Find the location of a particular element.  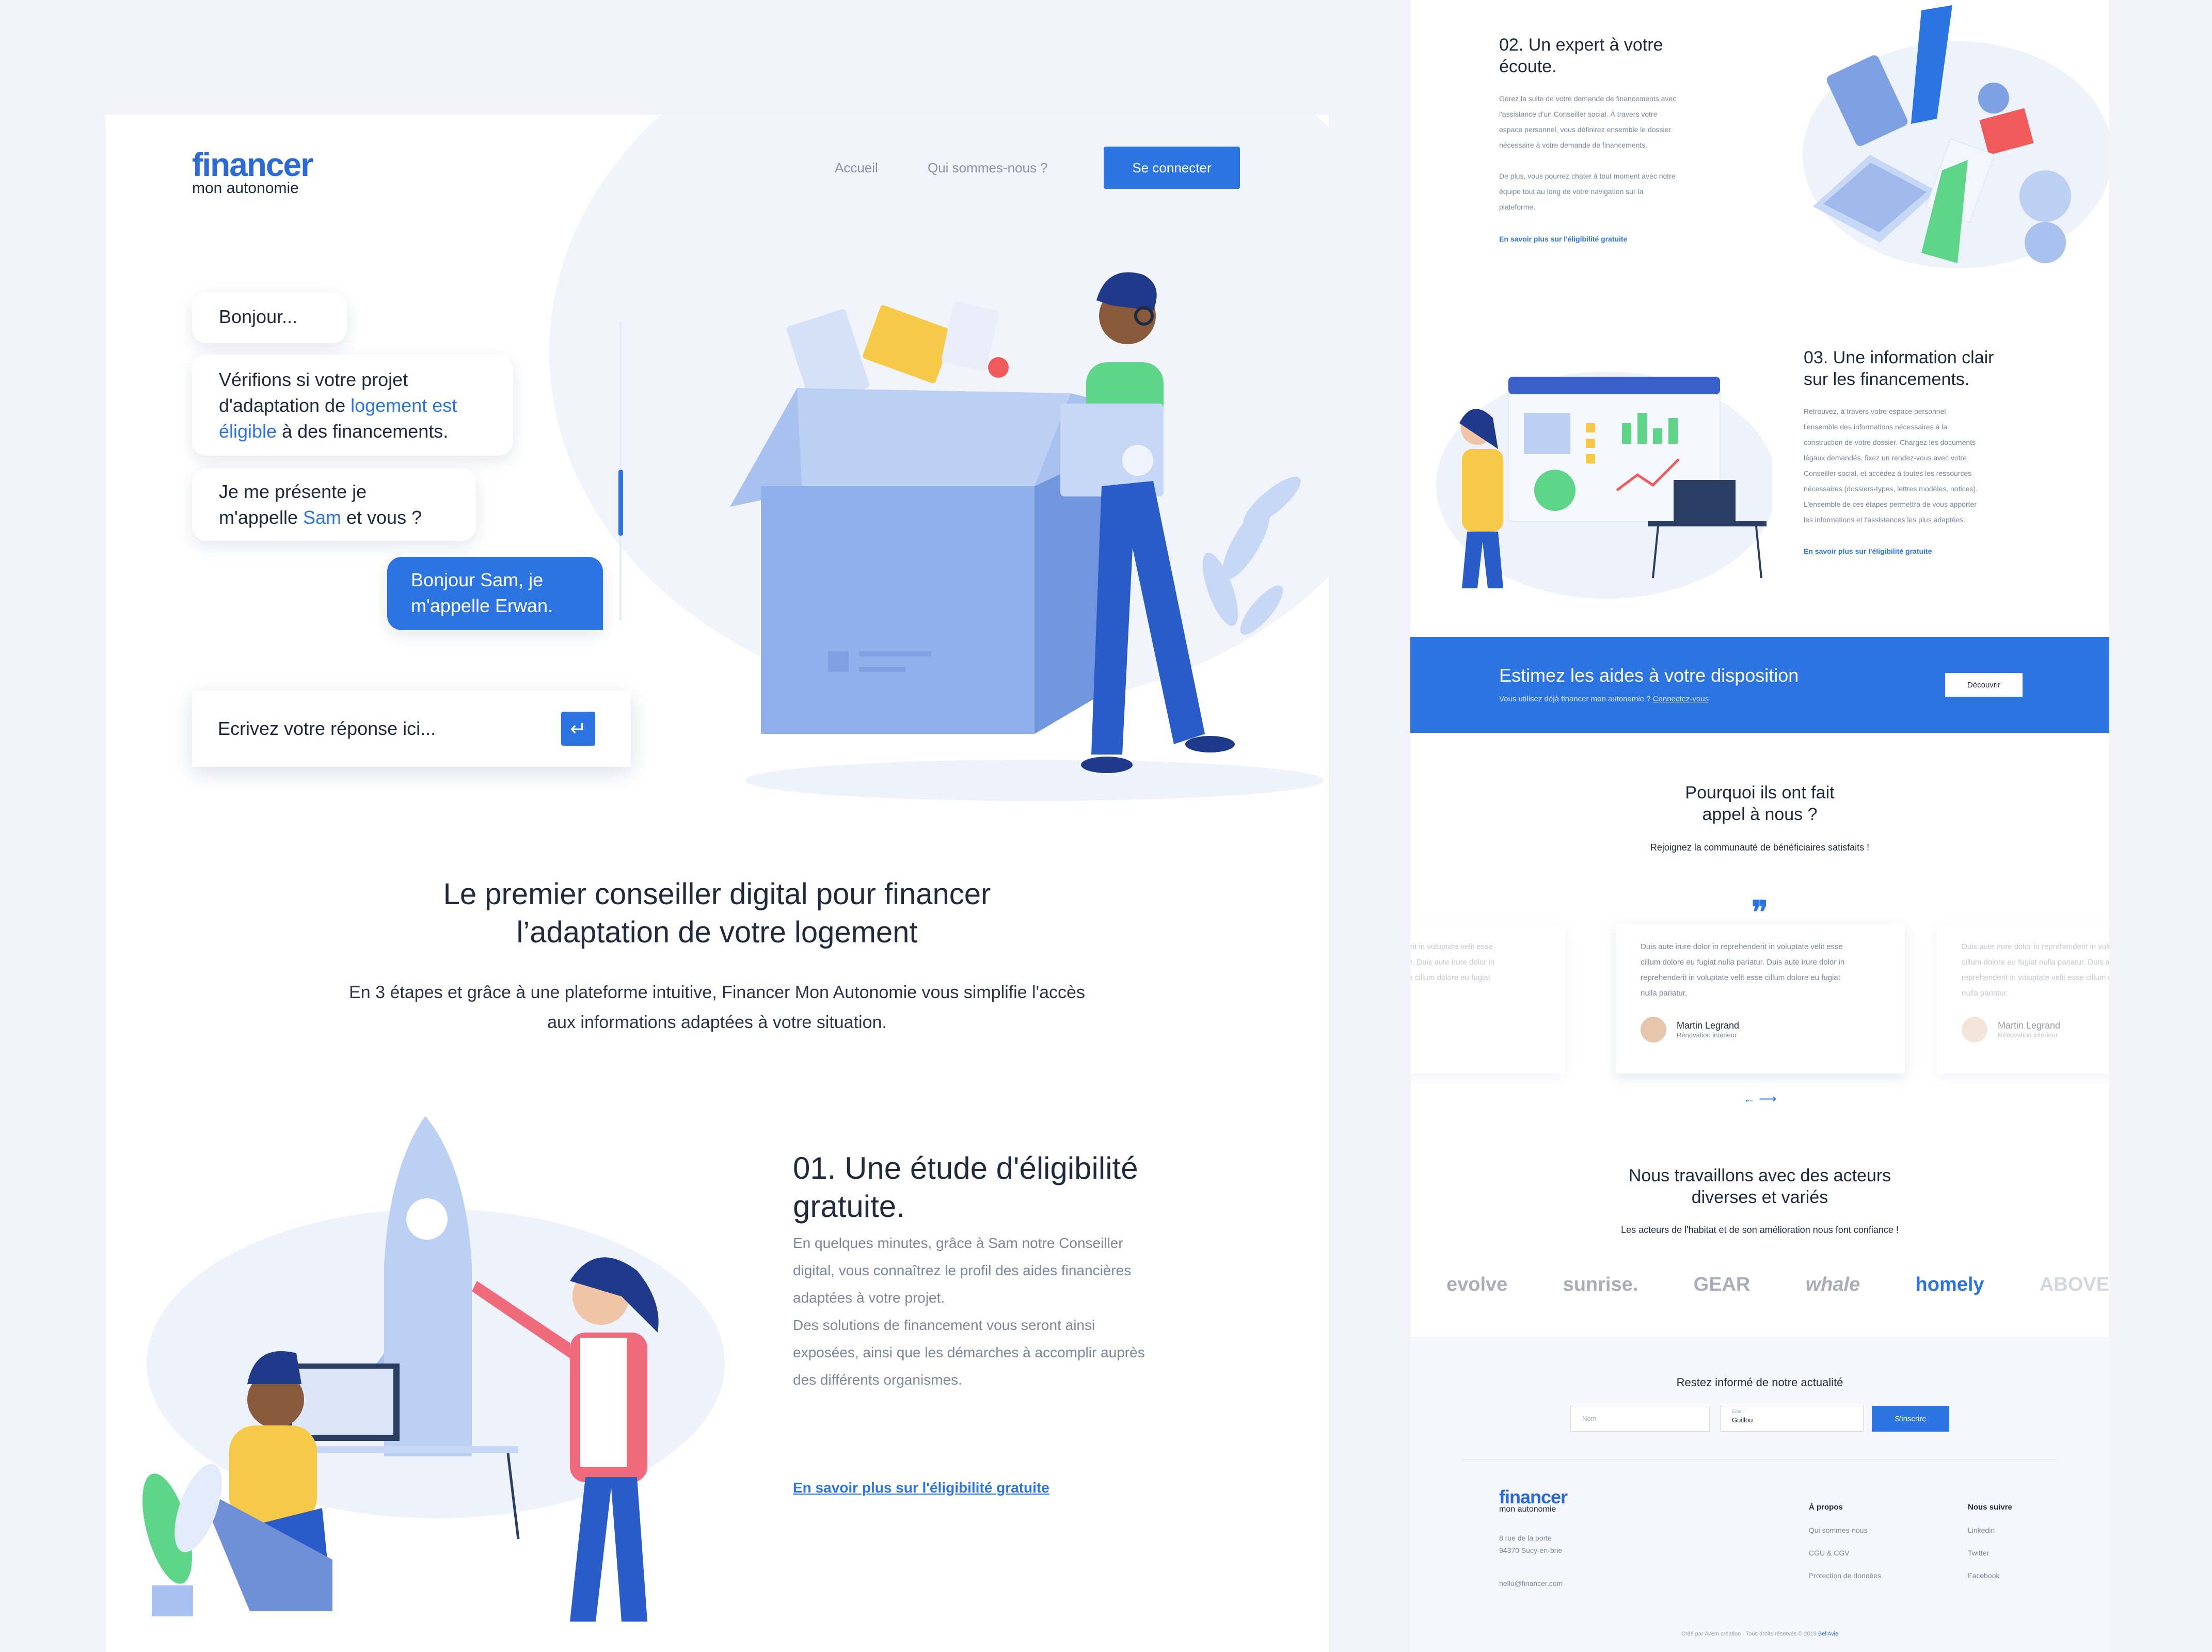

chat-scrollbar-thumb is located at coordinates (620, 503).